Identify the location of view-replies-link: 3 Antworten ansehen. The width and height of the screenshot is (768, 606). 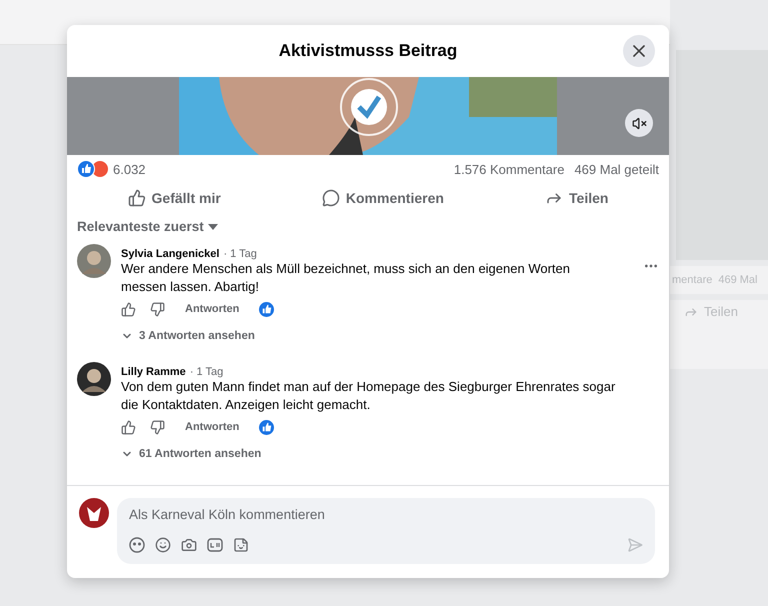
(377, 339).